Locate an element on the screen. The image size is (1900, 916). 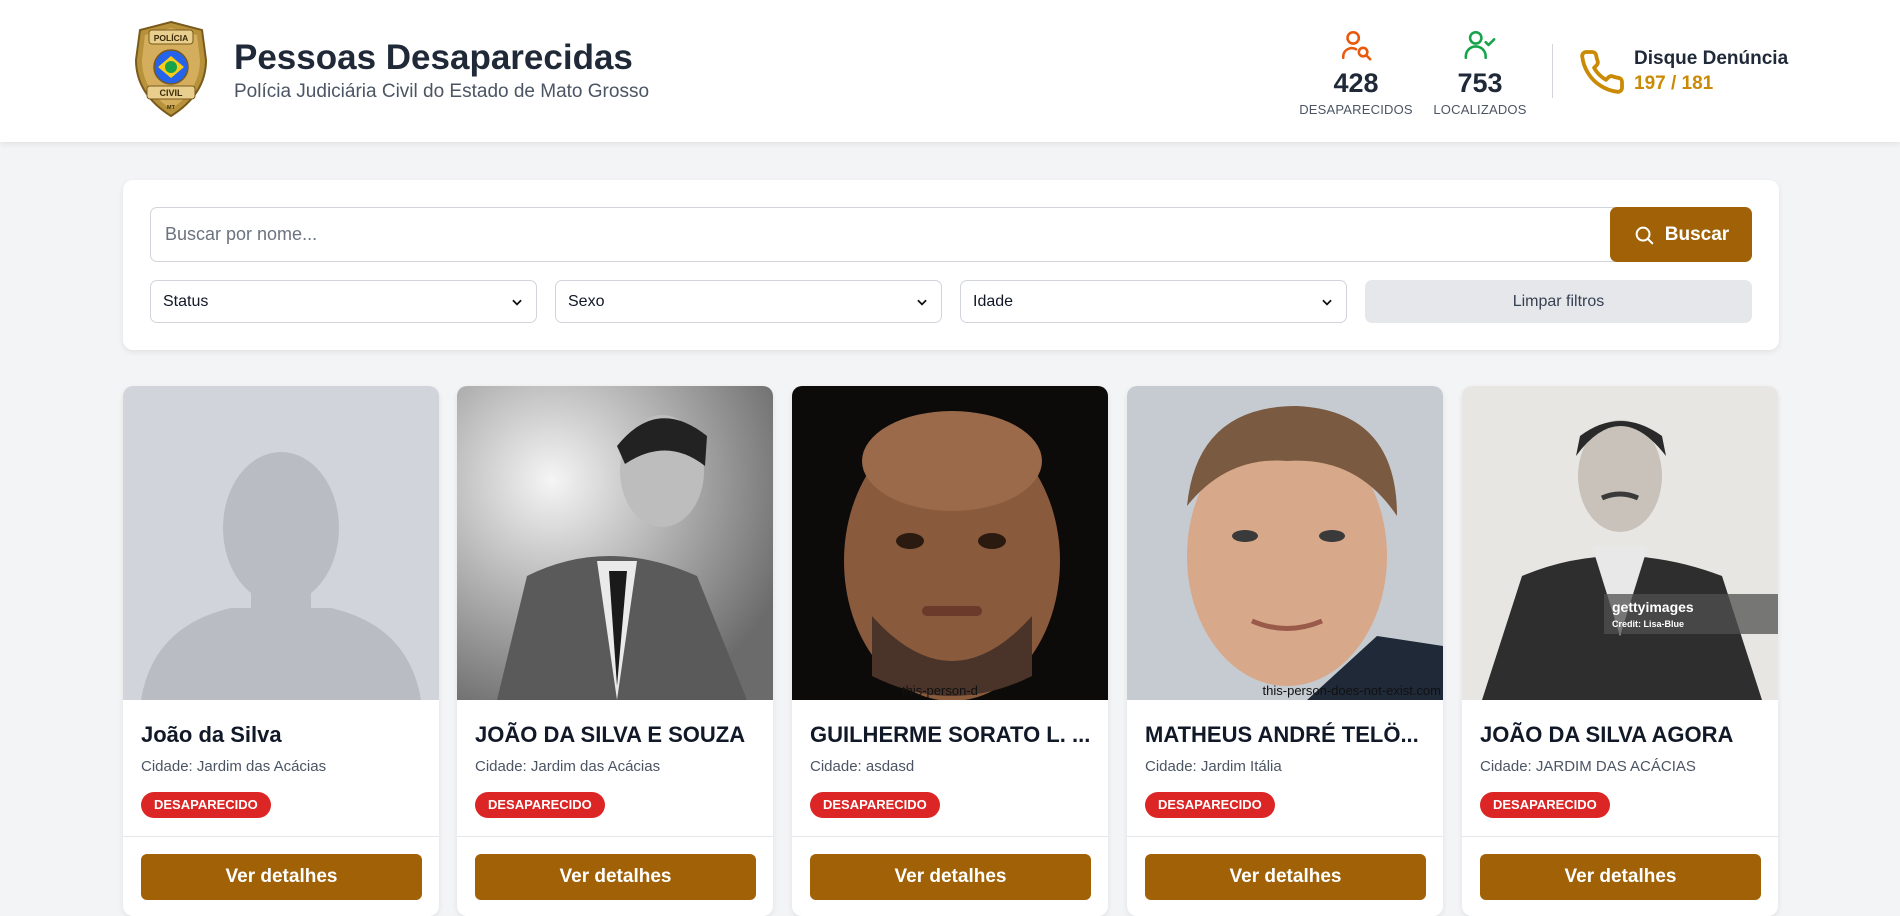
clear-filters-button: Limpar filtros is located at coordinates (1558, 301).